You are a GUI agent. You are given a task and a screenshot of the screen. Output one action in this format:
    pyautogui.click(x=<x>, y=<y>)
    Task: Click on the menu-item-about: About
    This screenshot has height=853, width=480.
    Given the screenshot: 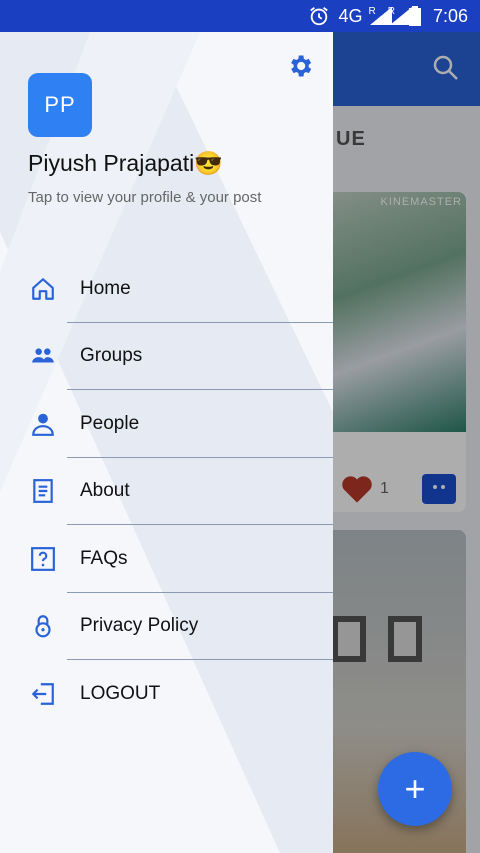 What is the action you would take?
    pyautogui.click(x=166, y=491)
    